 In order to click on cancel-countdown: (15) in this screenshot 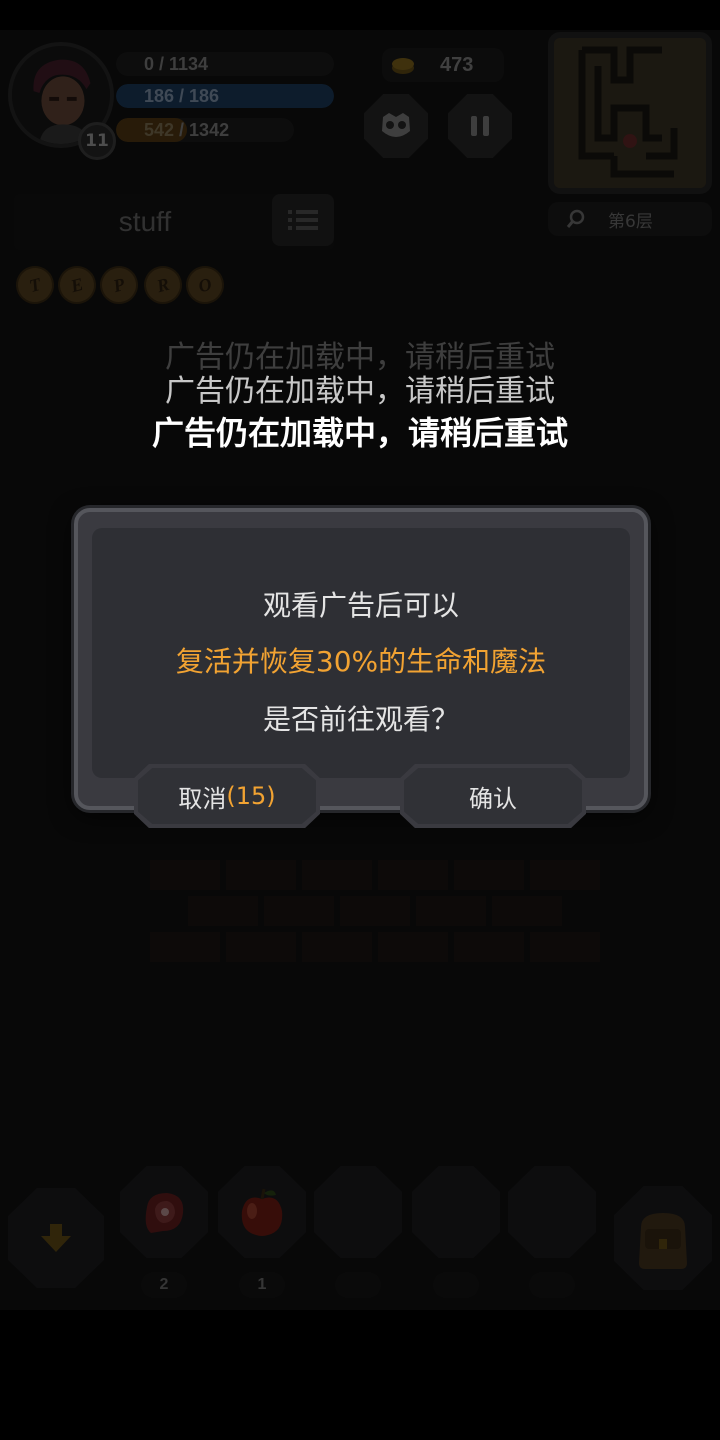, I will do `click(251, 796)`.